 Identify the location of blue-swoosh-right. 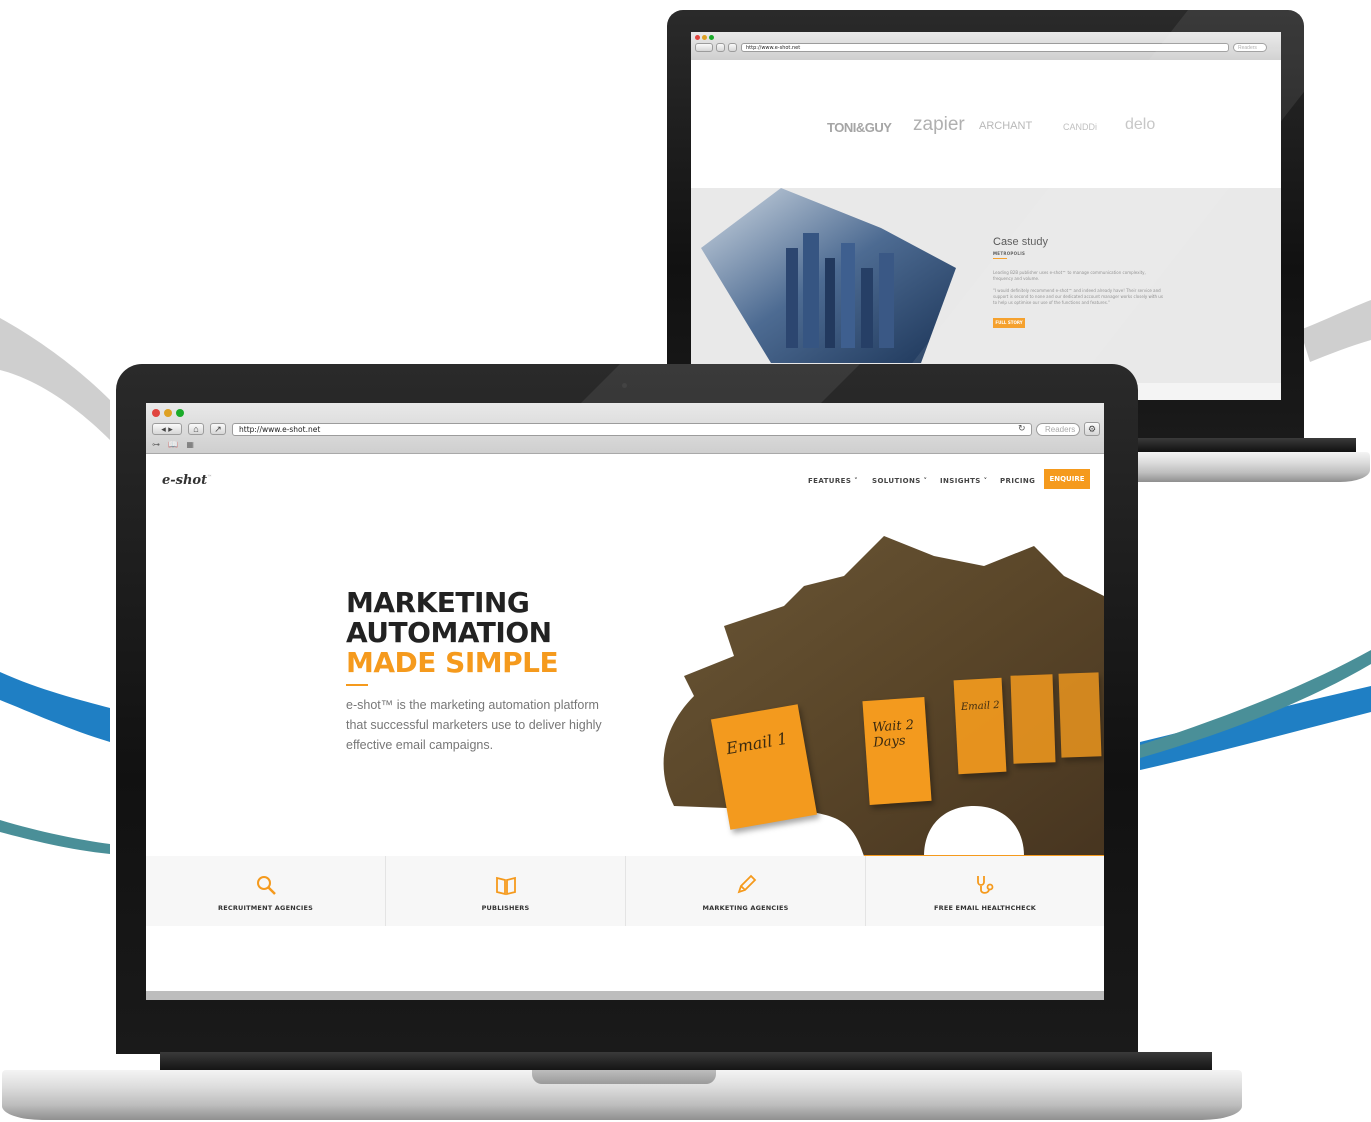
(1255, 728).